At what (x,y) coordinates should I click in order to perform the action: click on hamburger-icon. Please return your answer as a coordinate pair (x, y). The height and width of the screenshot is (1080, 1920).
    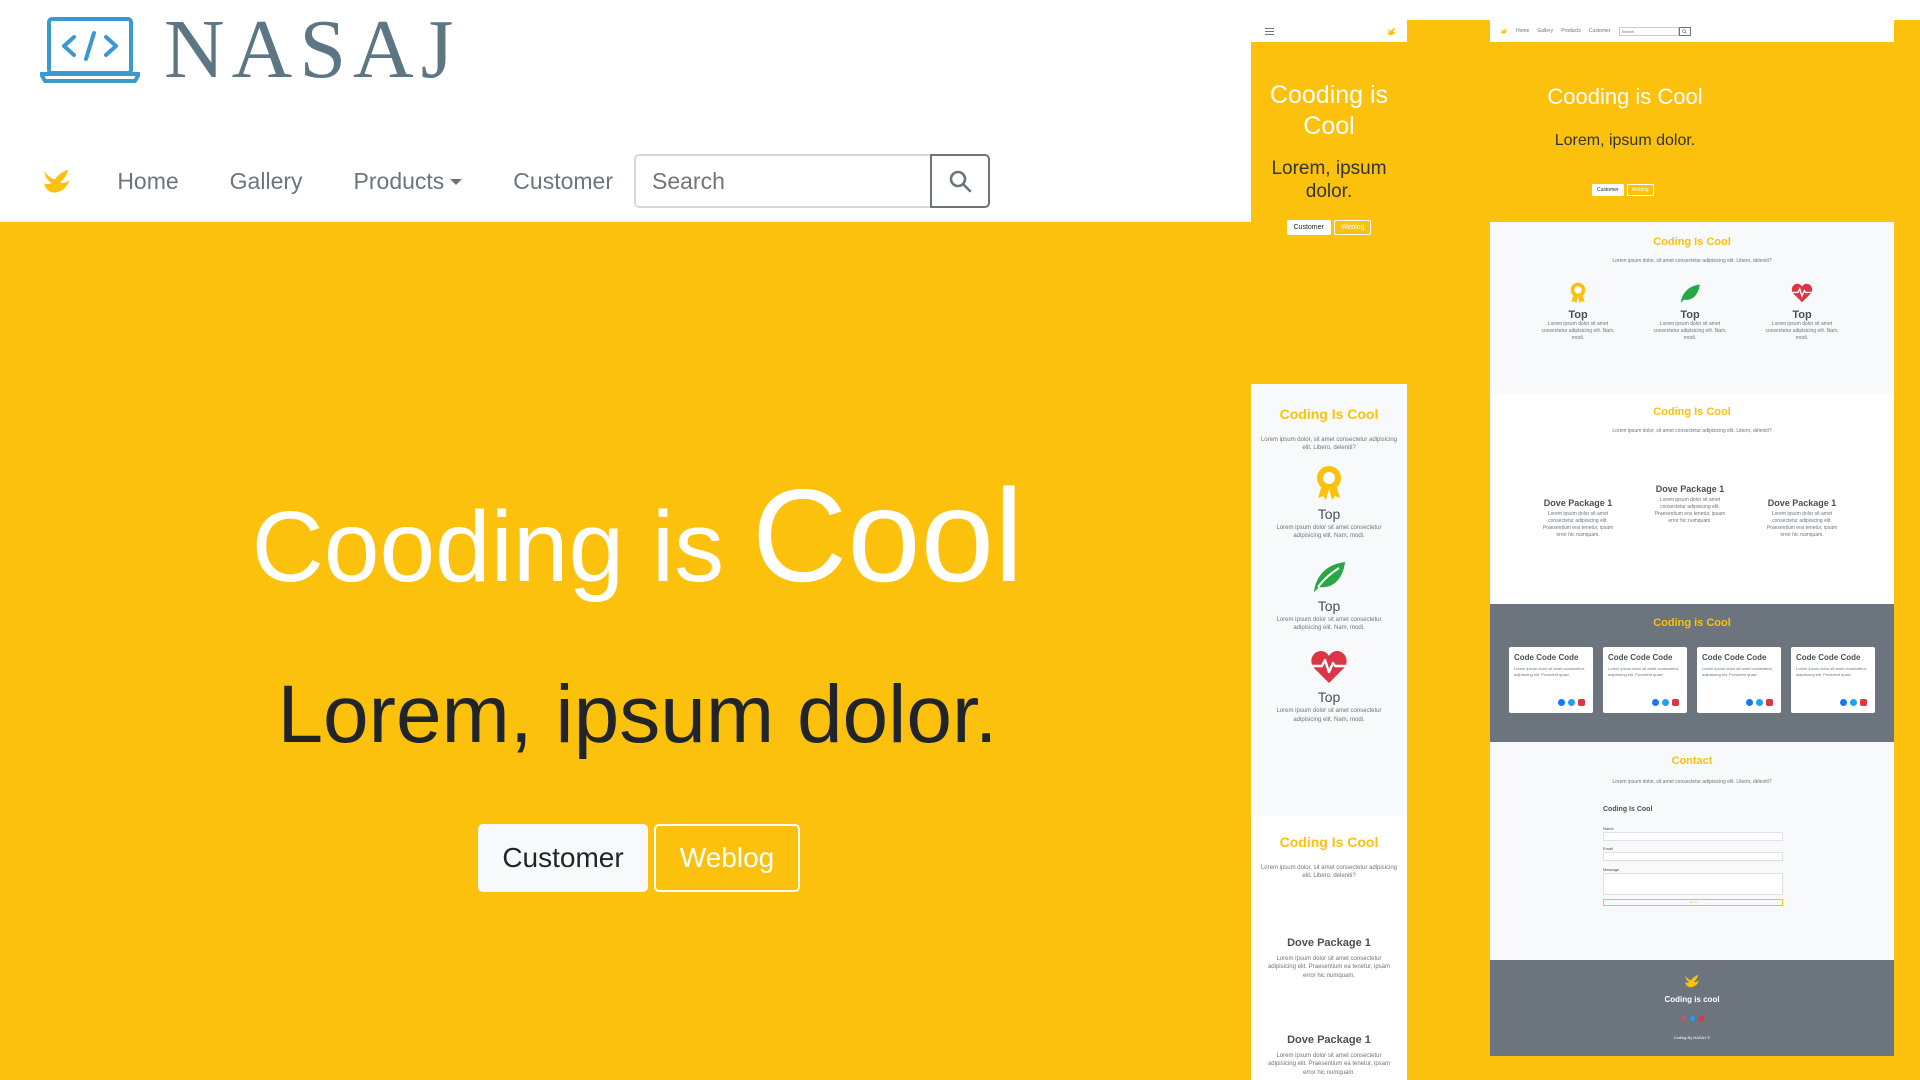
    Looking at the image, I should click on (1269, 31).